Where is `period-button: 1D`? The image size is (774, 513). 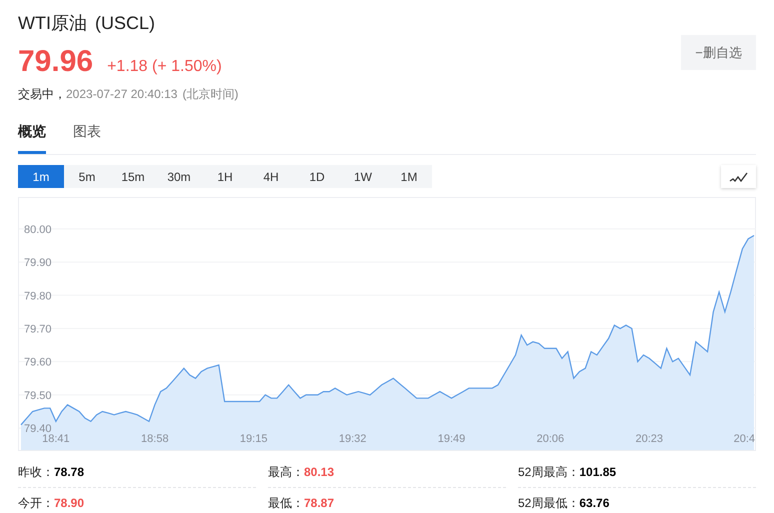
period-button: 1D is located at coordinates (317, 176).